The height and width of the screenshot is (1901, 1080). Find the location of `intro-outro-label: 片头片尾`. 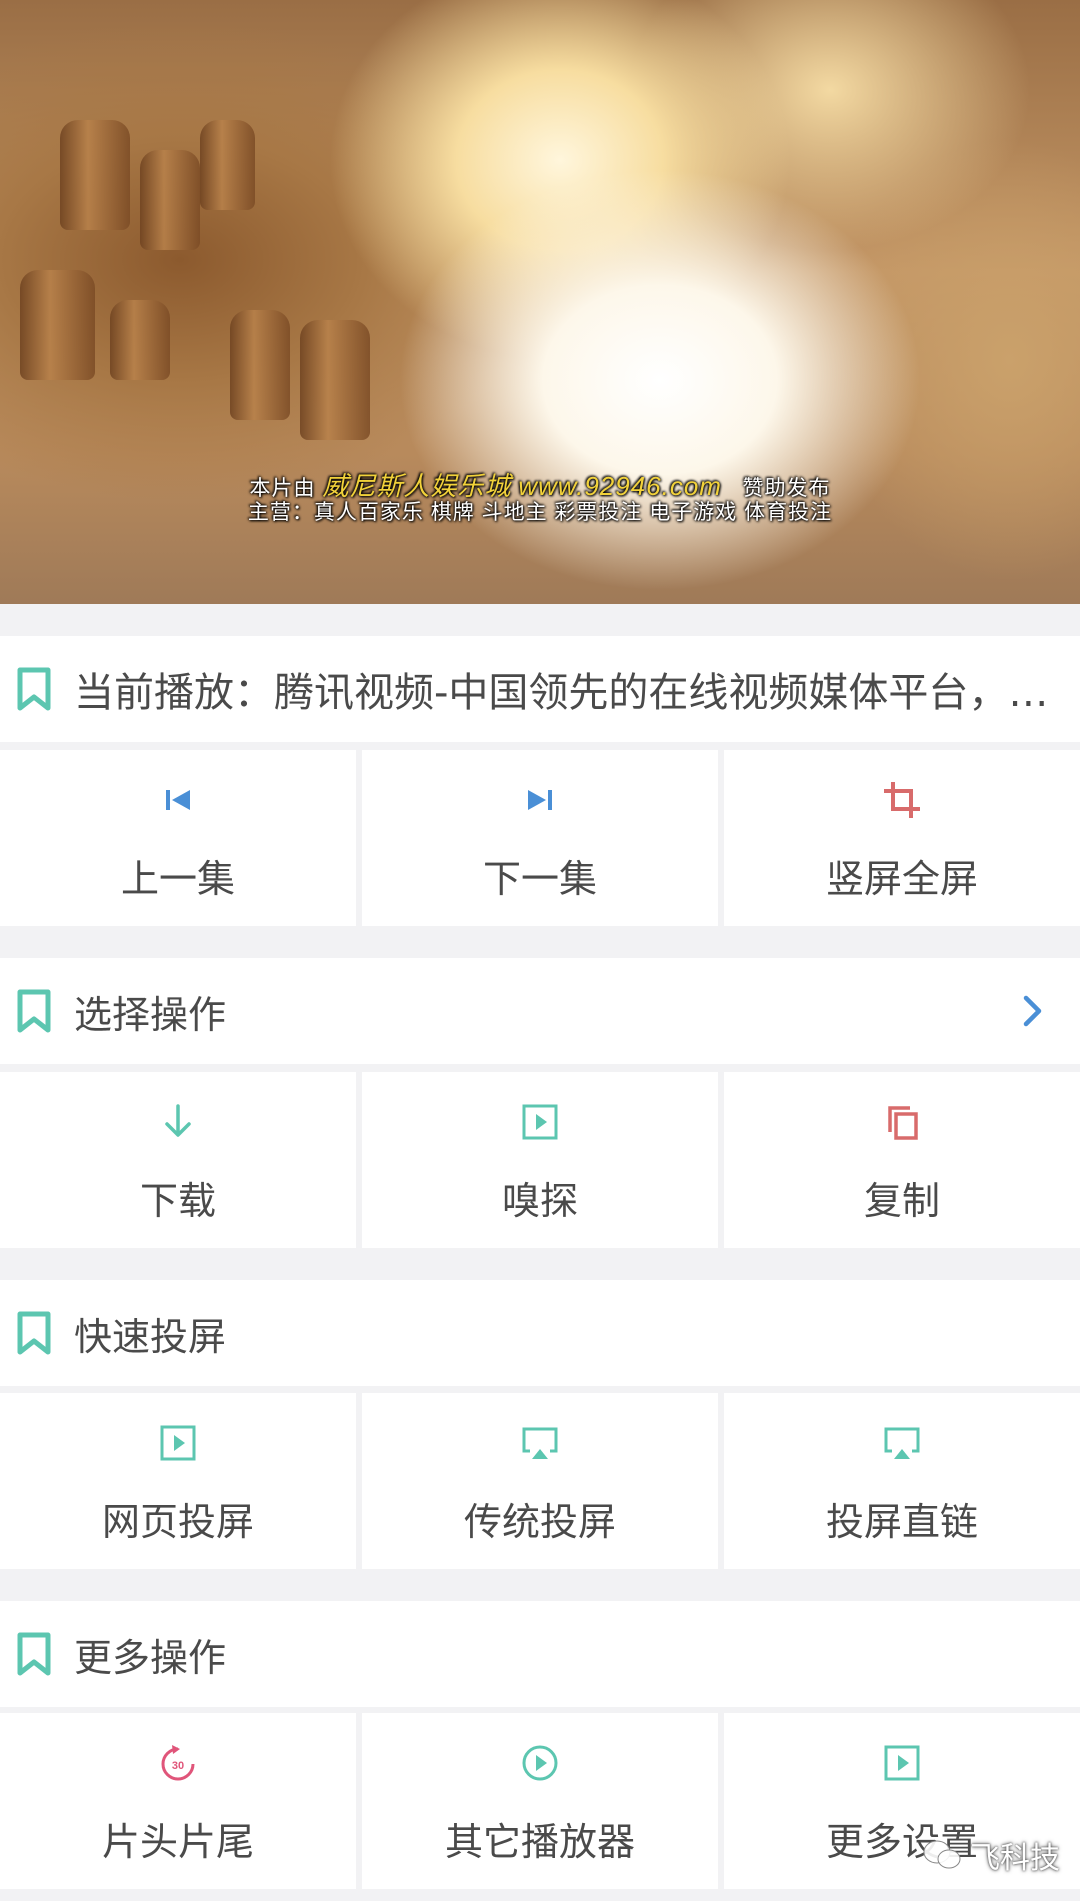

intro-outro-label: 片头片尾 is located at coordinates (177, 1842).